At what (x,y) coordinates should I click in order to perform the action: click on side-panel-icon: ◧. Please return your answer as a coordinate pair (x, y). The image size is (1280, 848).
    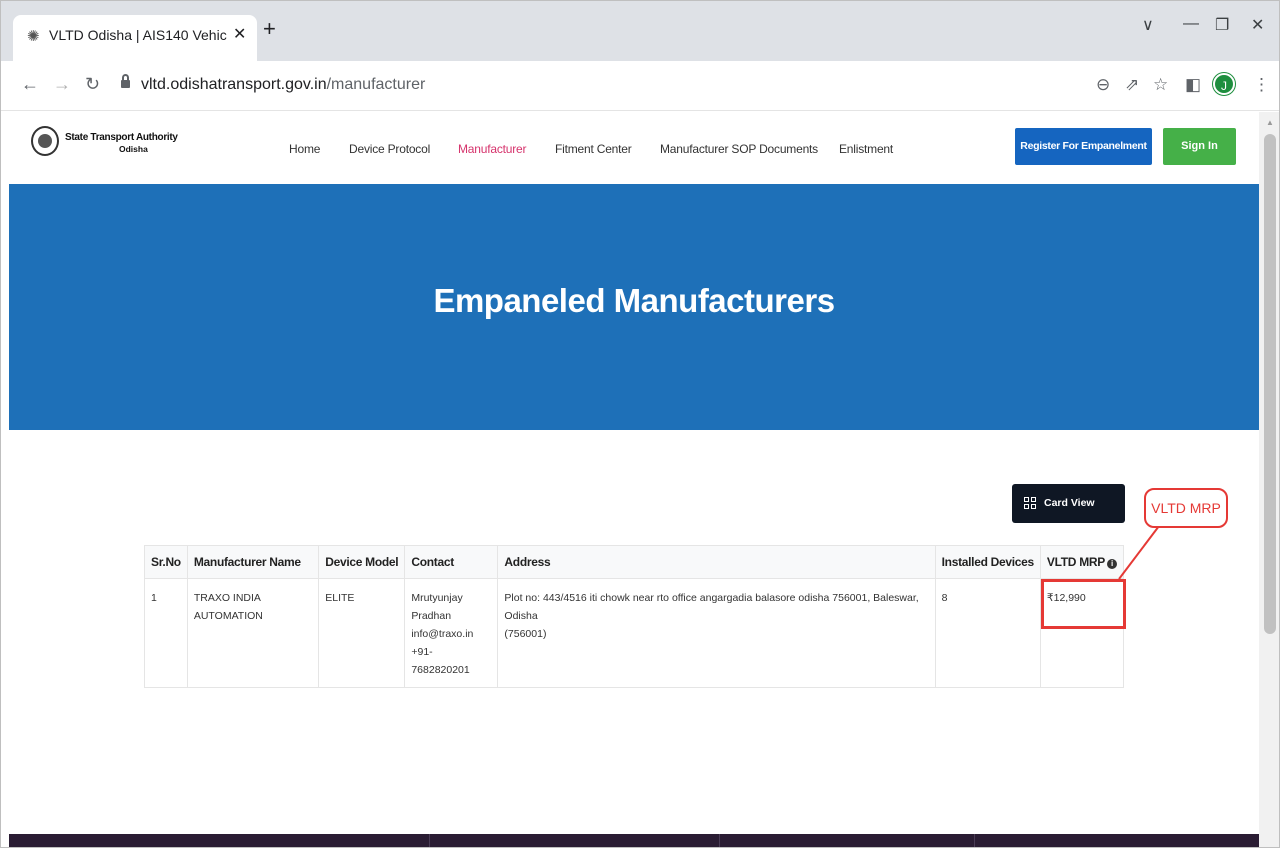
    Looking at the image, I should click on (1193, 85).